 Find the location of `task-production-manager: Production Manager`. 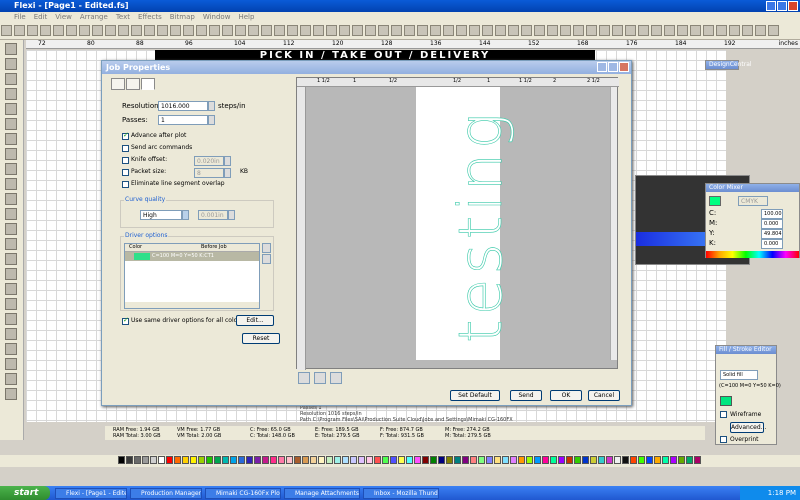

task-production-manager: Production Manager is located at coordinates (166, 493).